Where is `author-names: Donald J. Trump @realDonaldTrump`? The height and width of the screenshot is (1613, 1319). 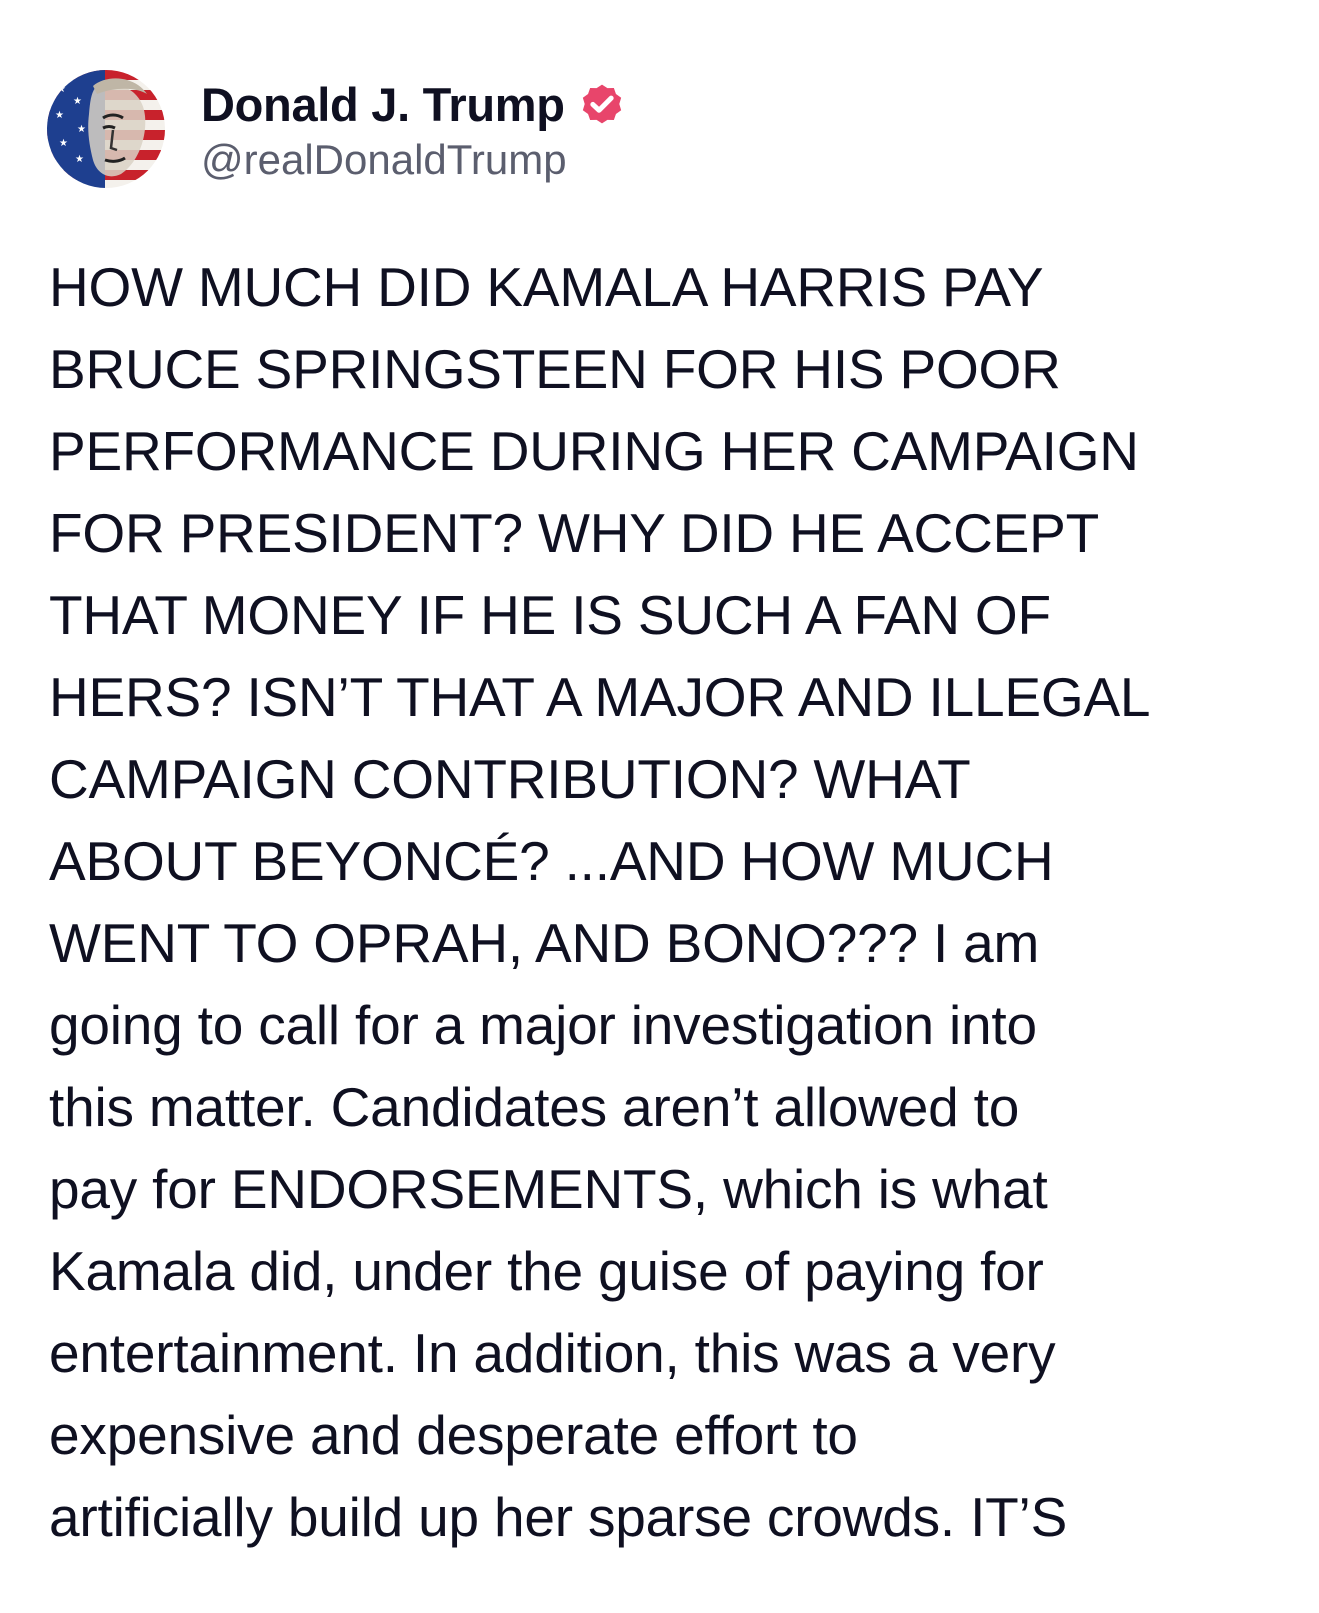 author-names: Donald J. Trump @realDonaldTrump is located at coordinates (414, 129).